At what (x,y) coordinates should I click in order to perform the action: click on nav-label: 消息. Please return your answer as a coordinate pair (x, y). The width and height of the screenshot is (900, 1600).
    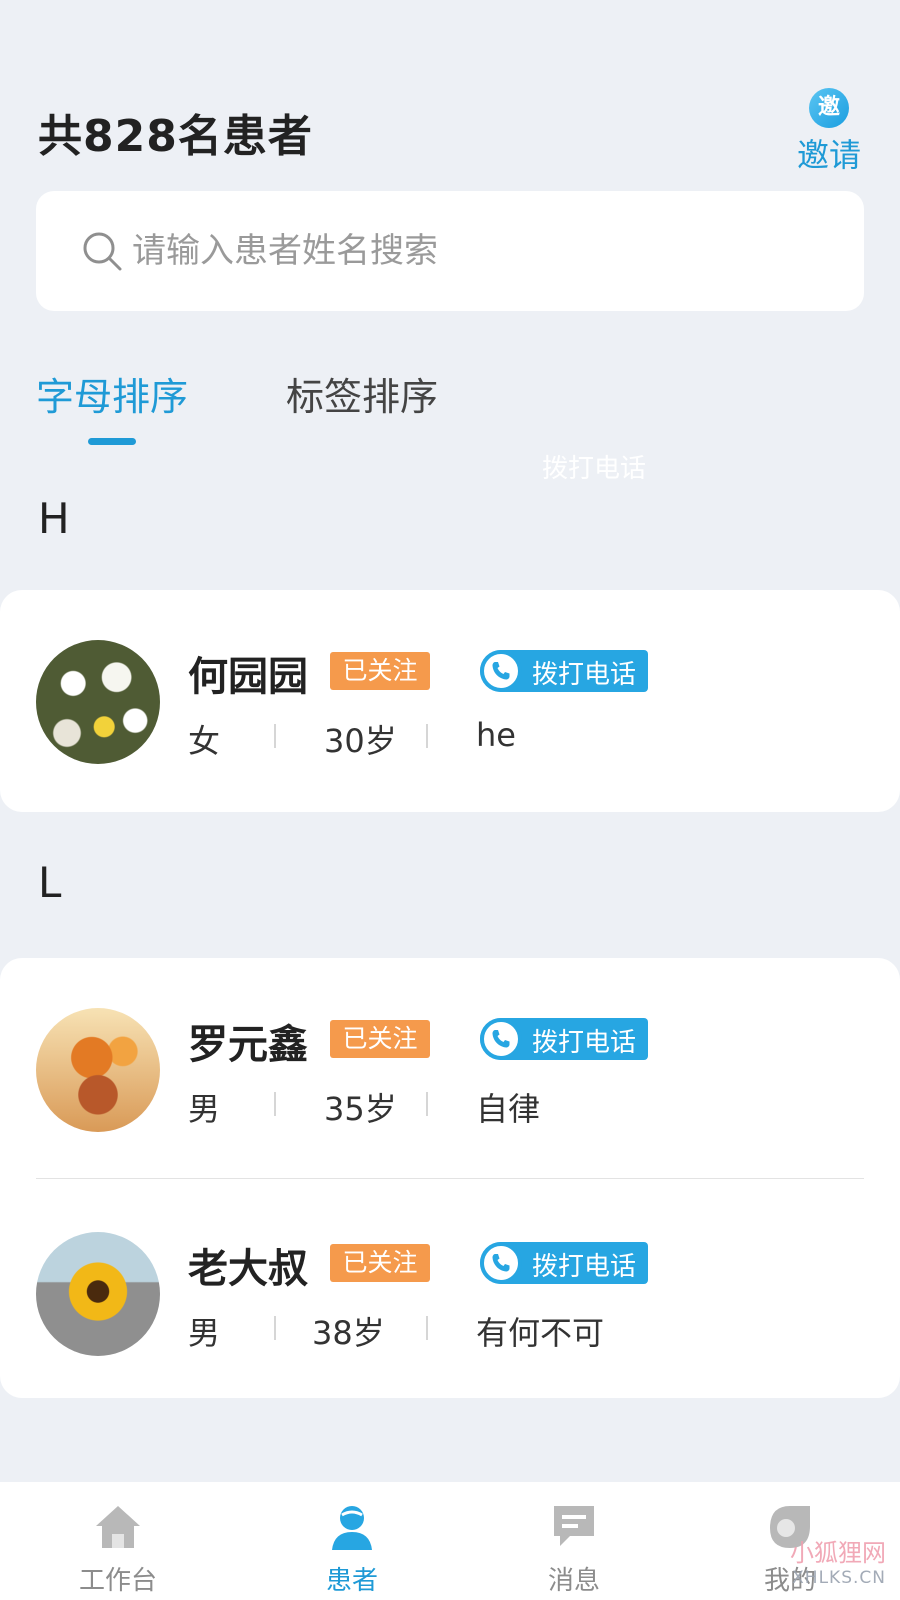
    Looking at the image, I should click on (573, 1581).